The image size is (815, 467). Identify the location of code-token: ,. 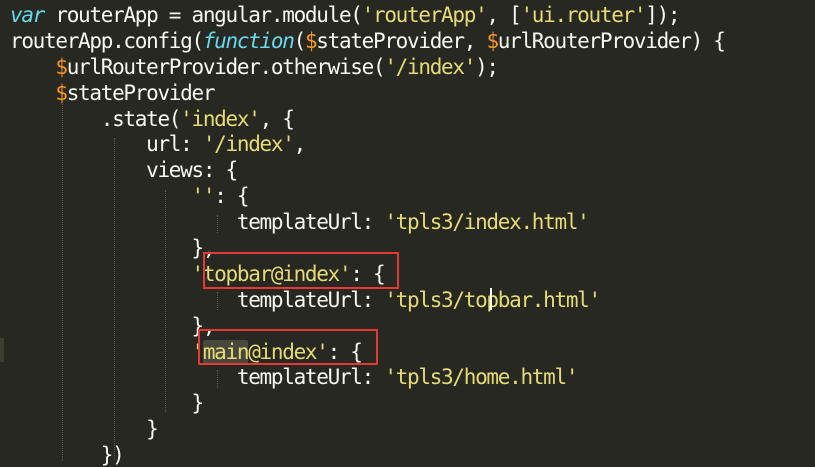
(300, 144).